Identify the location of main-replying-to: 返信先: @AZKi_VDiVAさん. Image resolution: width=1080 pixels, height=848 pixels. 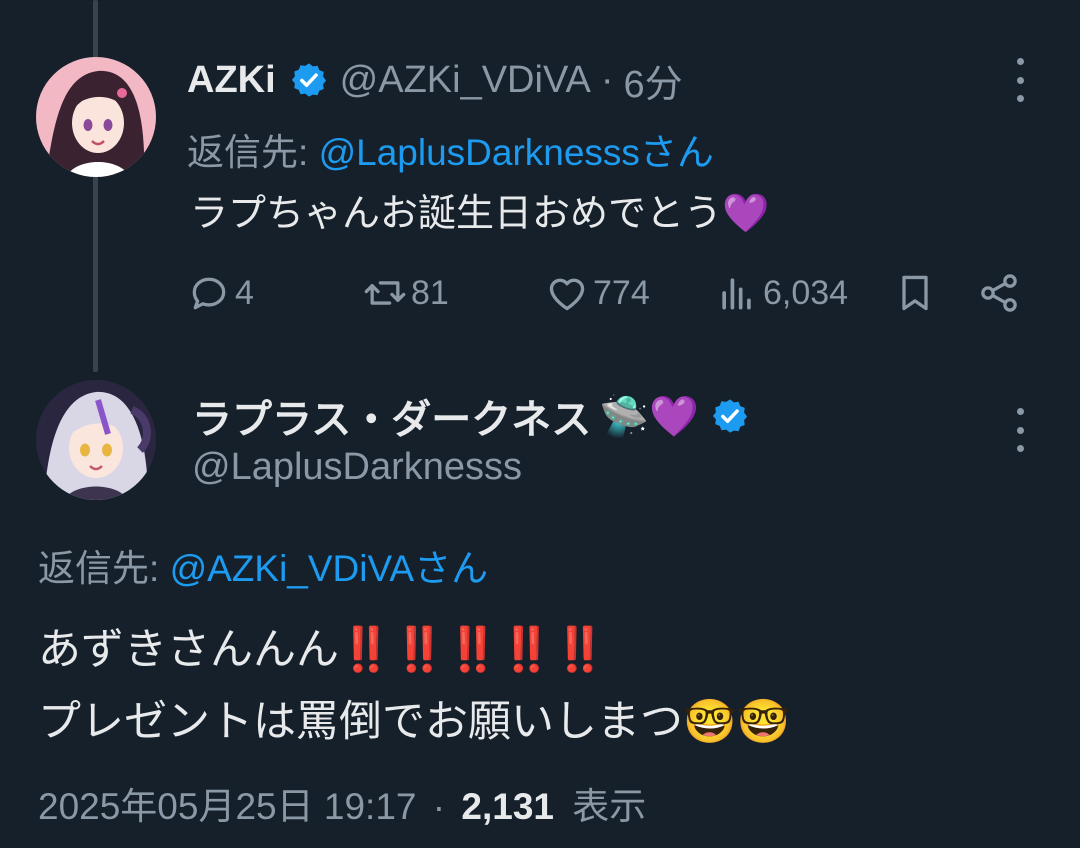
(263, 565).